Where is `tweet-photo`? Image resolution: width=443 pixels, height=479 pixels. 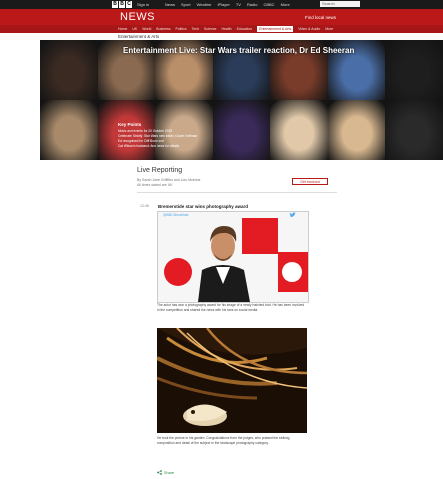
tweet-photo is located at coordinates (233, 257).